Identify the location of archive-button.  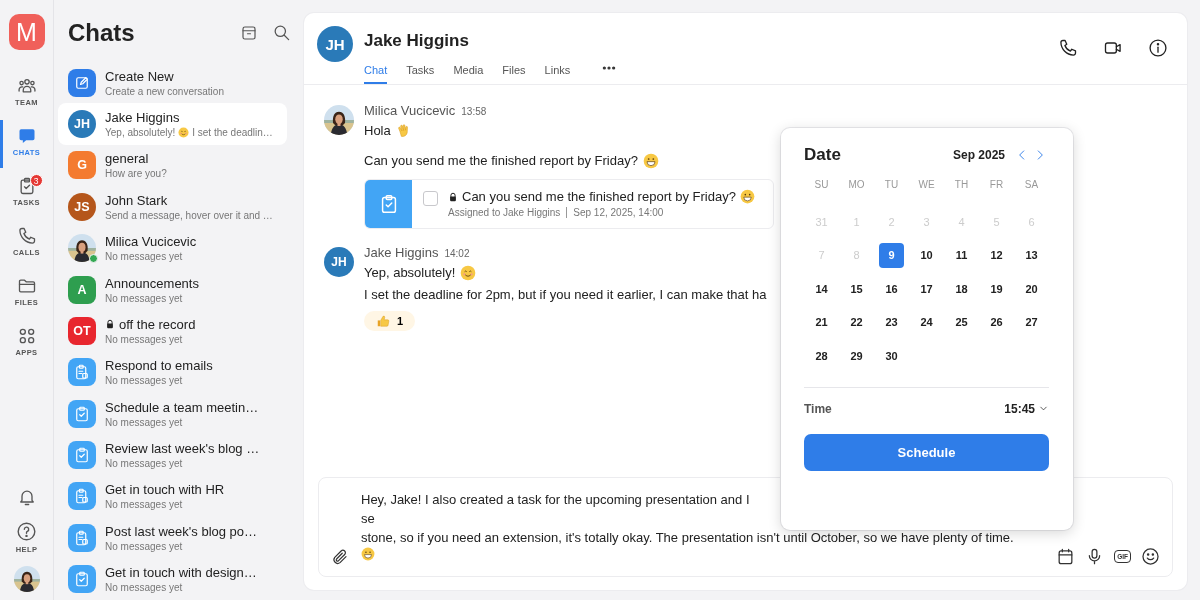
(249, 32).